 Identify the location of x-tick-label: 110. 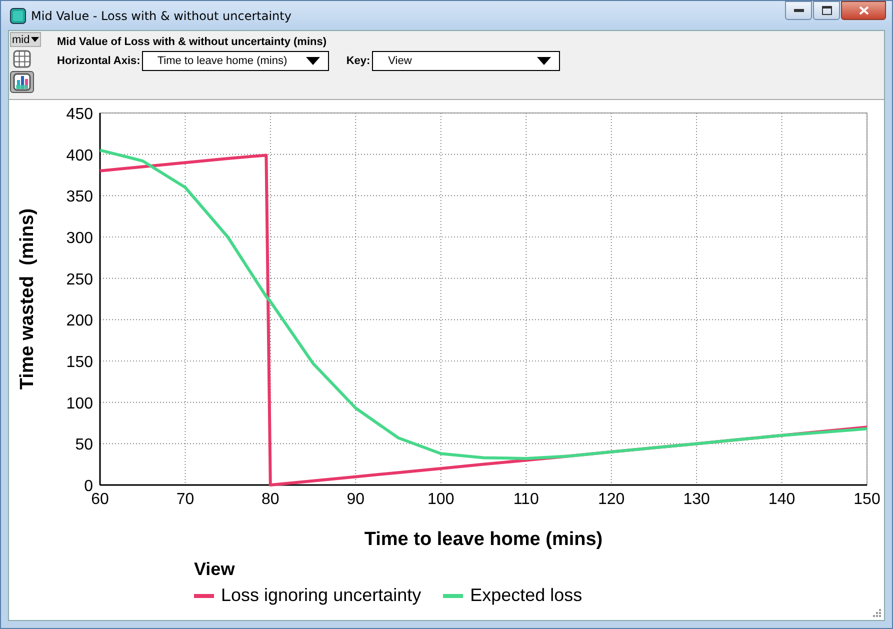
(526, 499).